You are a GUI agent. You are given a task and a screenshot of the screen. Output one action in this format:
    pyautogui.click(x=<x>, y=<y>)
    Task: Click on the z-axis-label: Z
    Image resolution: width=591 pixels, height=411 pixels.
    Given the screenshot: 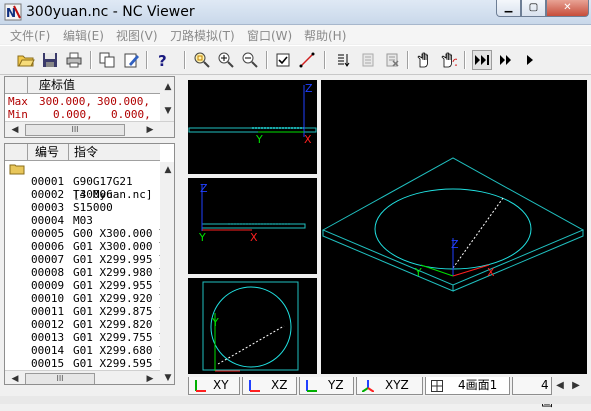 What is the action you would take?
    pyautogui.click(x=309, y=88)
    